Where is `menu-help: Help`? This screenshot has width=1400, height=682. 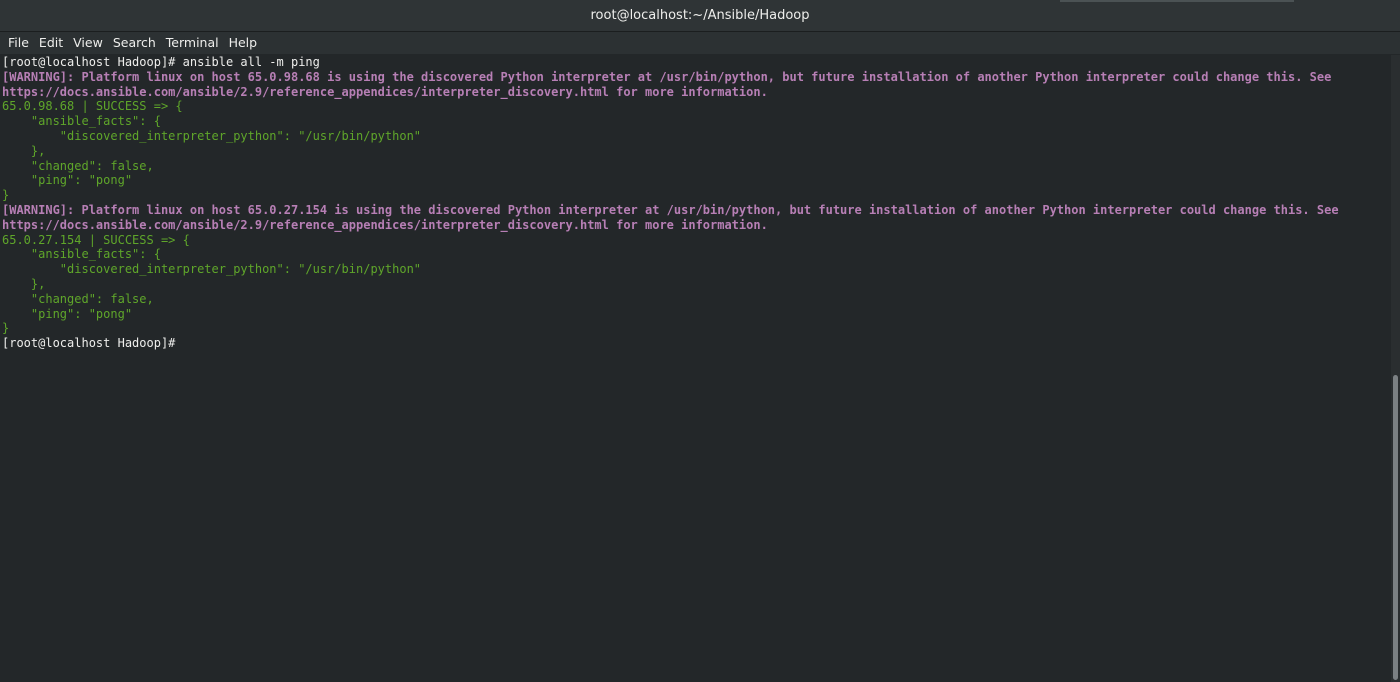 menu-help: Help is located at coordinates (243, 43).